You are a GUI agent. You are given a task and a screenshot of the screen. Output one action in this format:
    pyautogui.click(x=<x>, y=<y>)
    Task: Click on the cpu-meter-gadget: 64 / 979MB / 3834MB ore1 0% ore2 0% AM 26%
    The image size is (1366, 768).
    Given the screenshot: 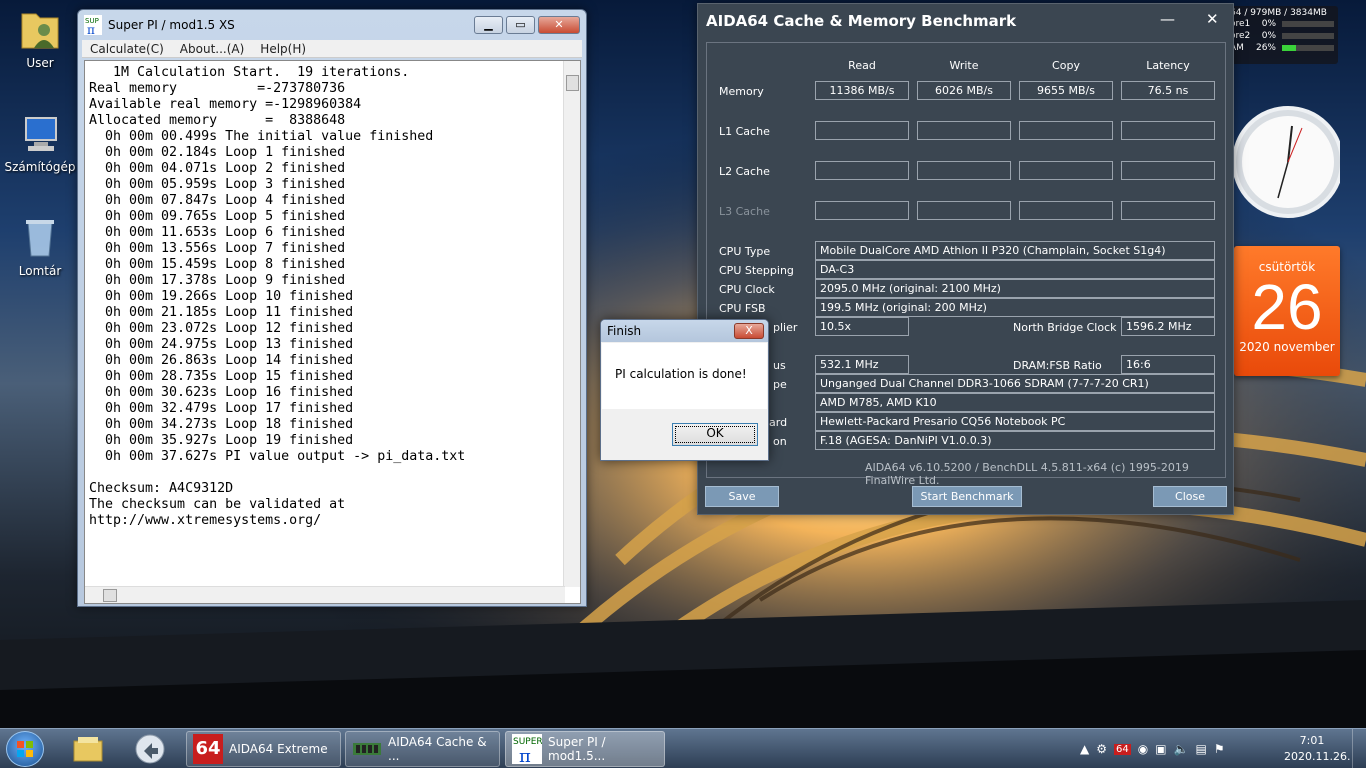 What is the action you would take?
    pyautogui.click(x=1282, y=35)
    